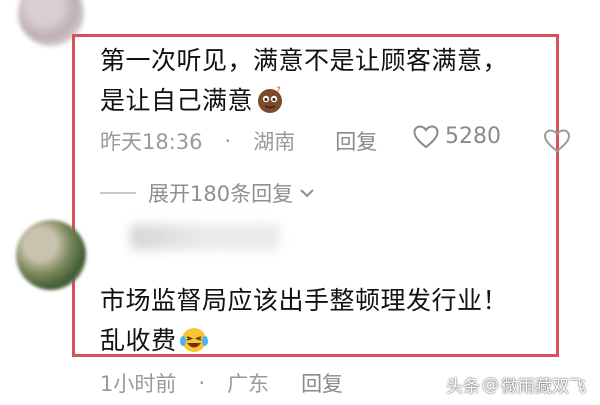 The image size is (600, 405). What do you see at coordinates (307, 193) in the screenshot?
I see `chevron-down-icon` at bounding box center [307, 193].